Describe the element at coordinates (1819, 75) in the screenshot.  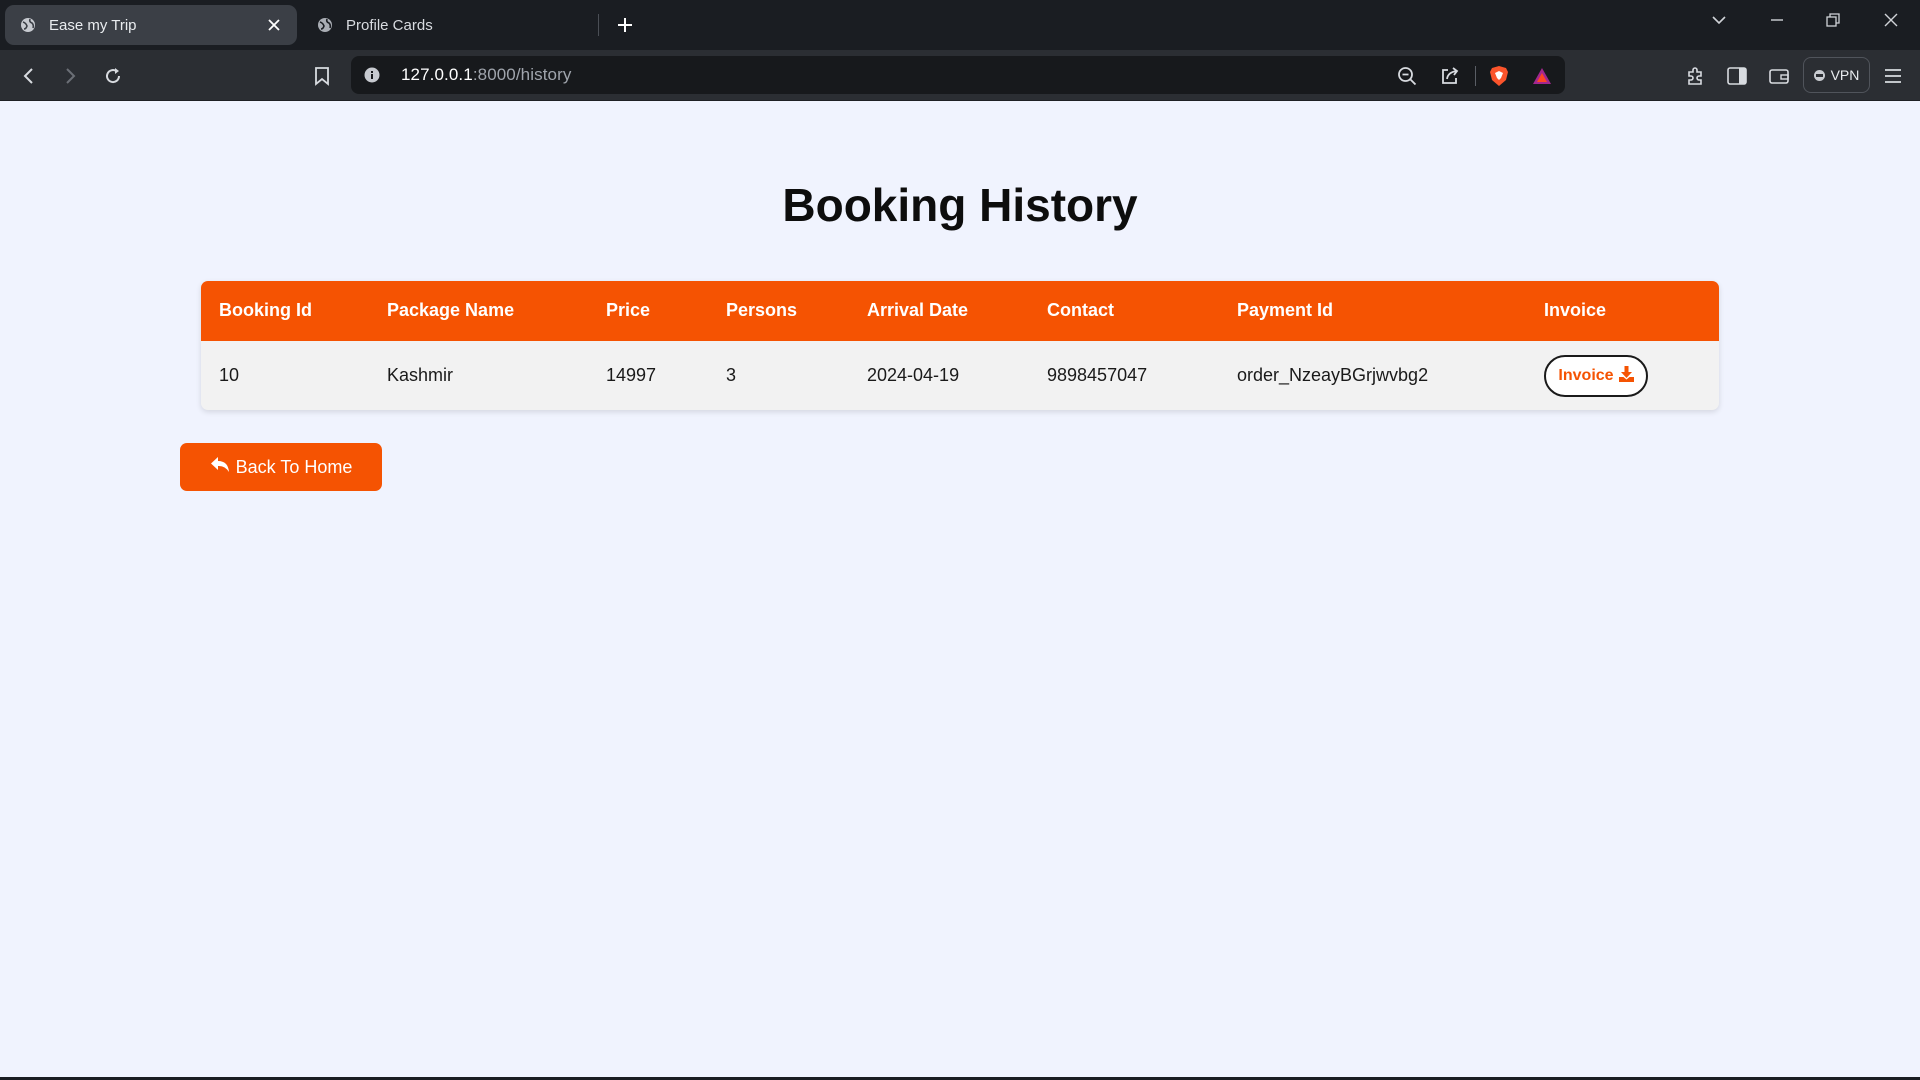
I see `vpn-status-icon` at that location.